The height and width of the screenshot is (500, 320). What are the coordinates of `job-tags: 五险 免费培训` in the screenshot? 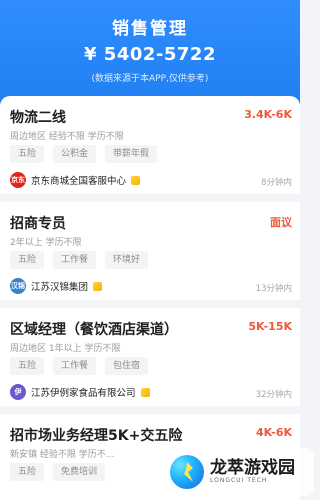 It's located at (58, 472).